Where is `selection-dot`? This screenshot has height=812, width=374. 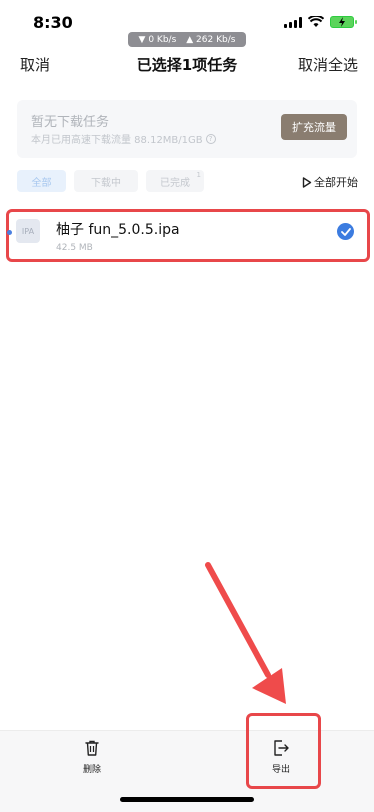
selection-dot is located at coordinates (9, 232).